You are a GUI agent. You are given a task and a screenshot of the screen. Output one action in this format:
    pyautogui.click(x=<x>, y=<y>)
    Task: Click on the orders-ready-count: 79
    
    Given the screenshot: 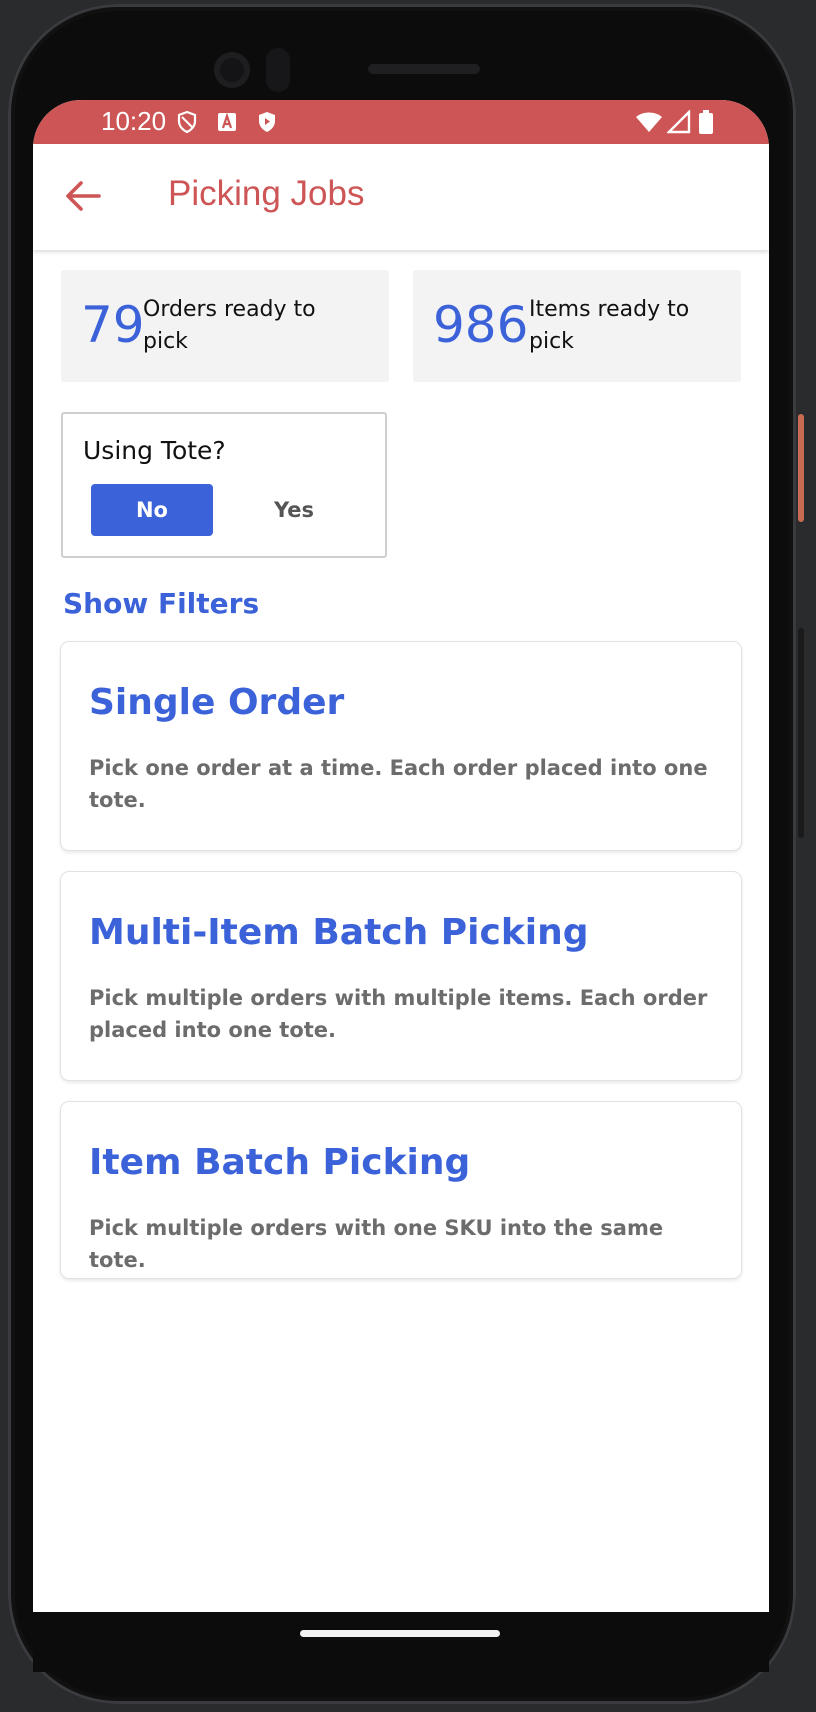 What is the action you would take?
    pyautogui.click(x=113, y=325)
    